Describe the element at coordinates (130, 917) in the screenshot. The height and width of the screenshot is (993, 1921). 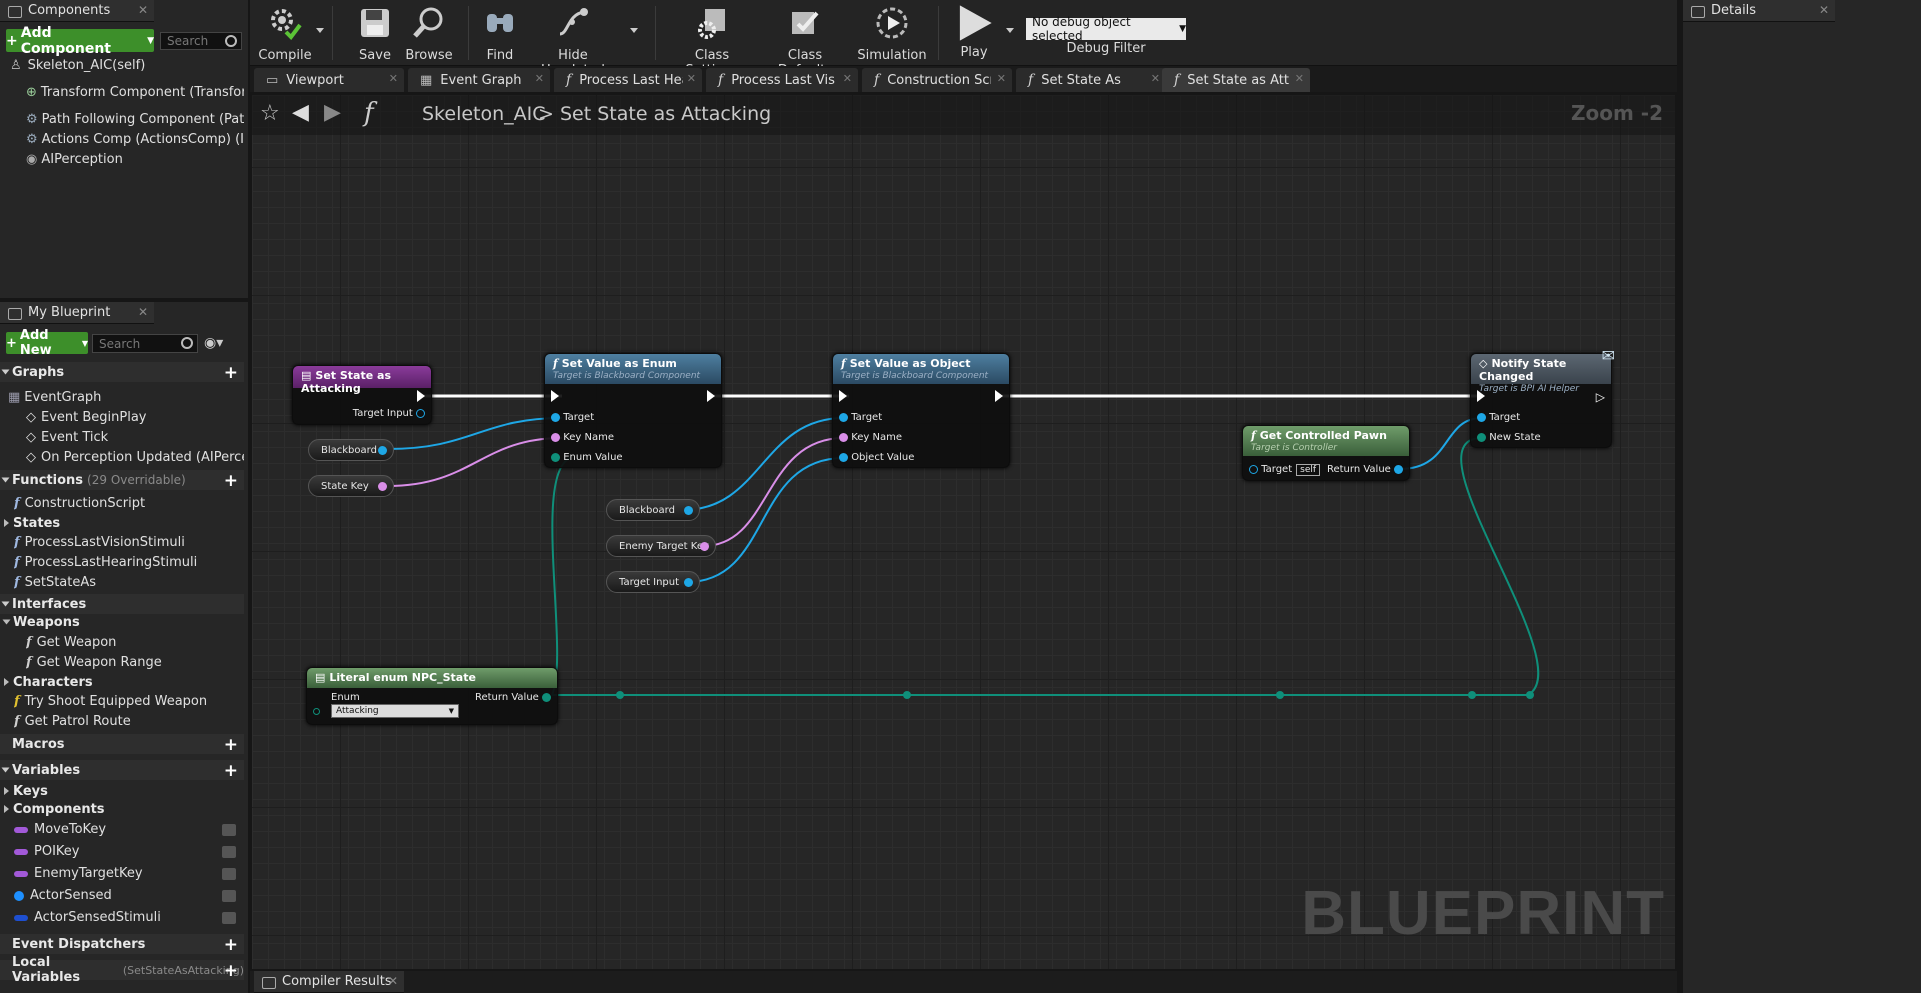
I see `variable-item: ActorSensedStimuli` at that location.